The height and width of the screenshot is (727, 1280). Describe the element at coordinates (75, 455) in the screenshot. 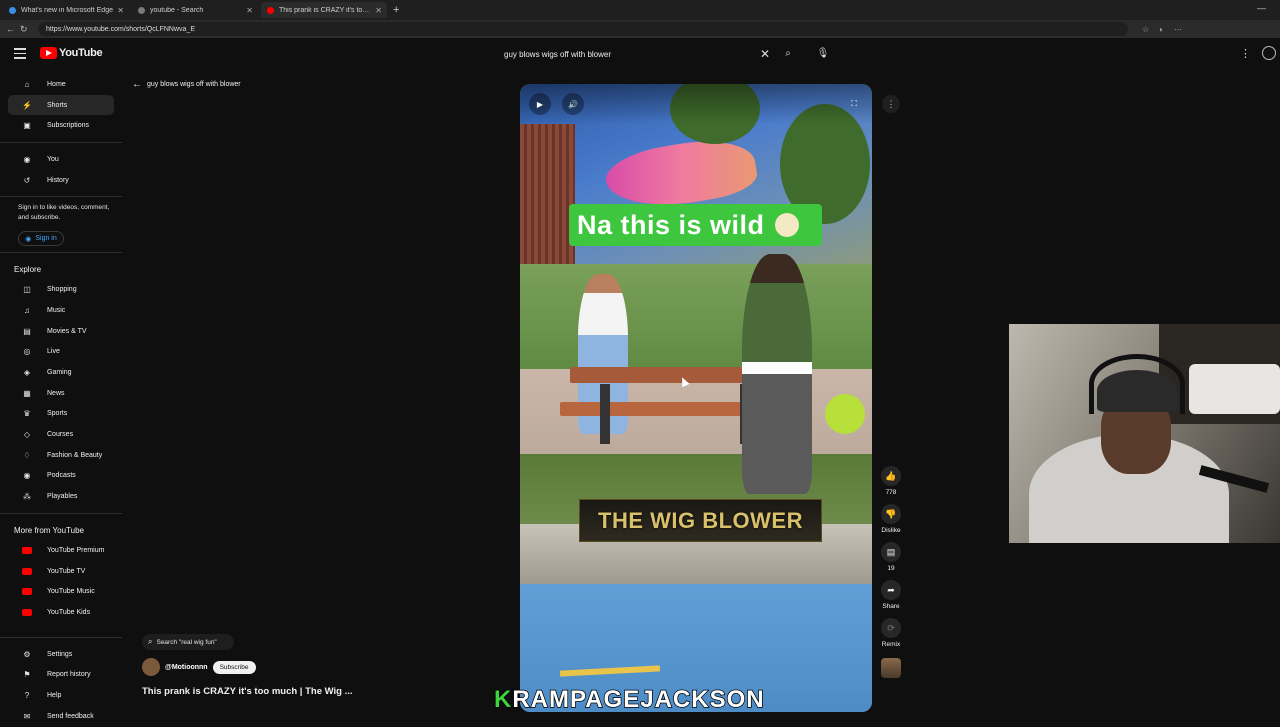

I see `sidebar-item-label: Fashion & Beauty` at that location.